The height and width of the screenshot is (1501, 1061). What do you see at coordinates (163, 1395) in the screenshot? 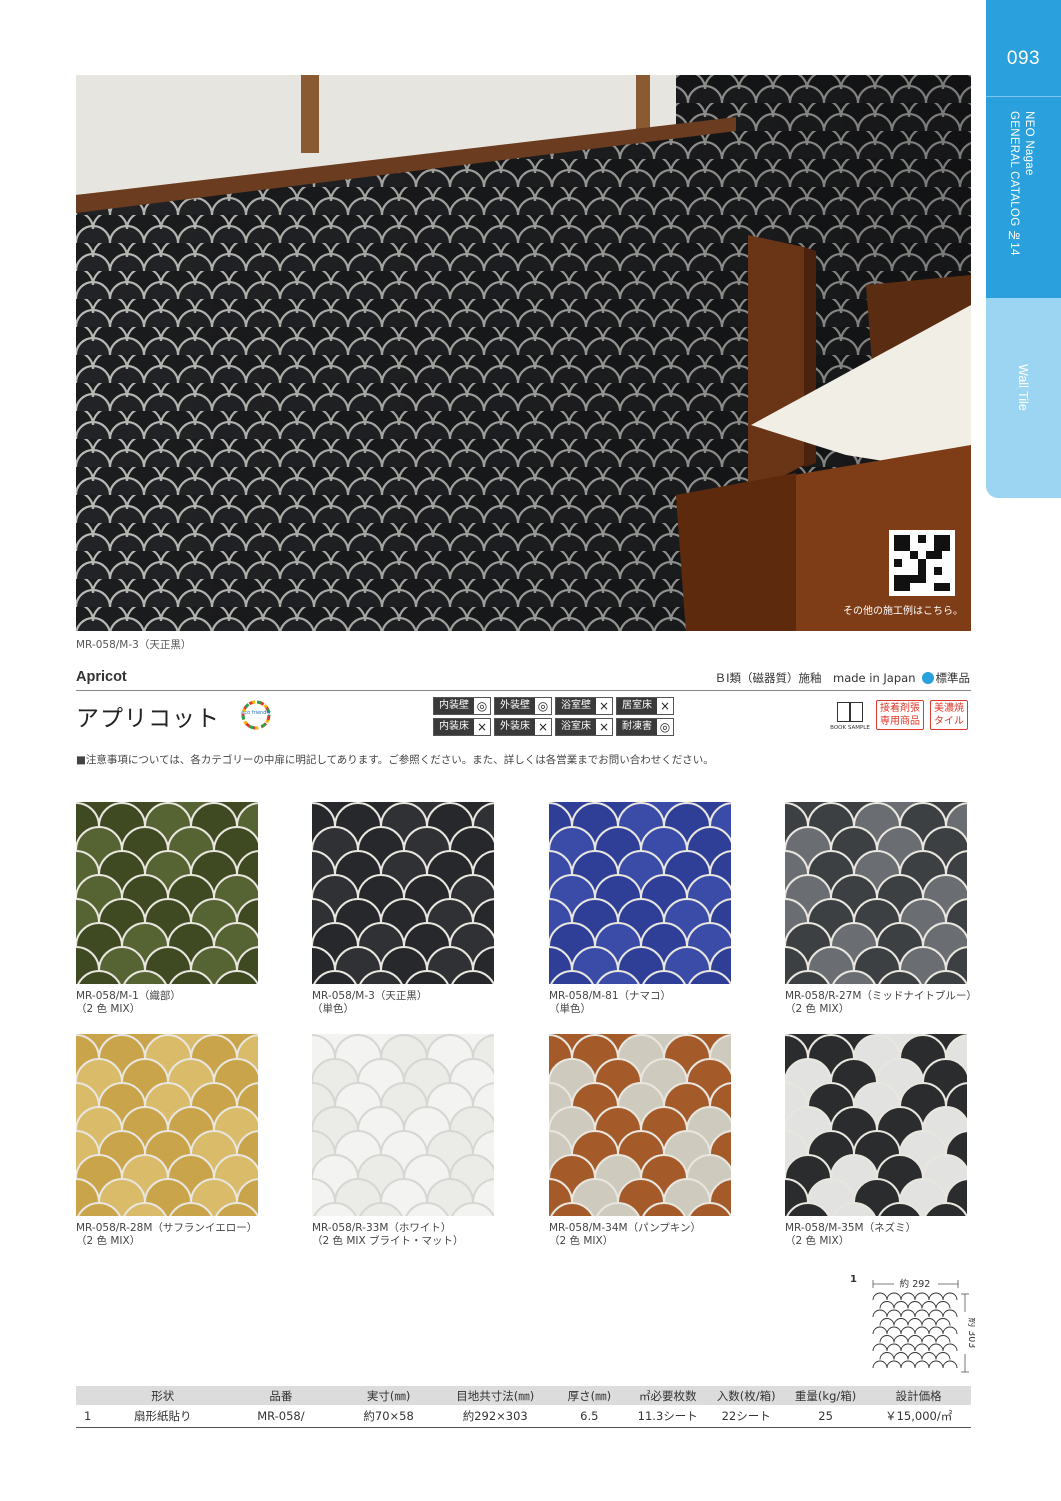
I see `table-header-cell: 形状` at bounding box center [163, 1395].